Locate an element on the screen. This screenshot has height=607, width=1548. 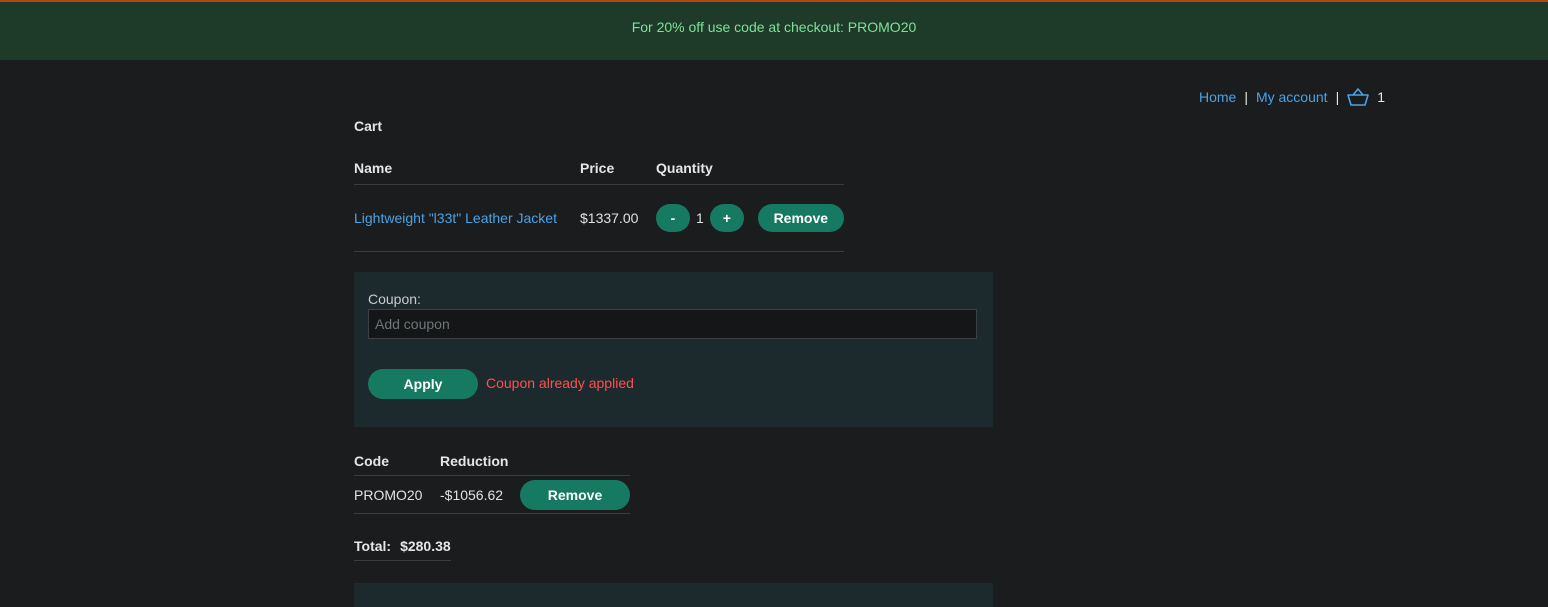
coupon-input is located at coordinates (672, 324).